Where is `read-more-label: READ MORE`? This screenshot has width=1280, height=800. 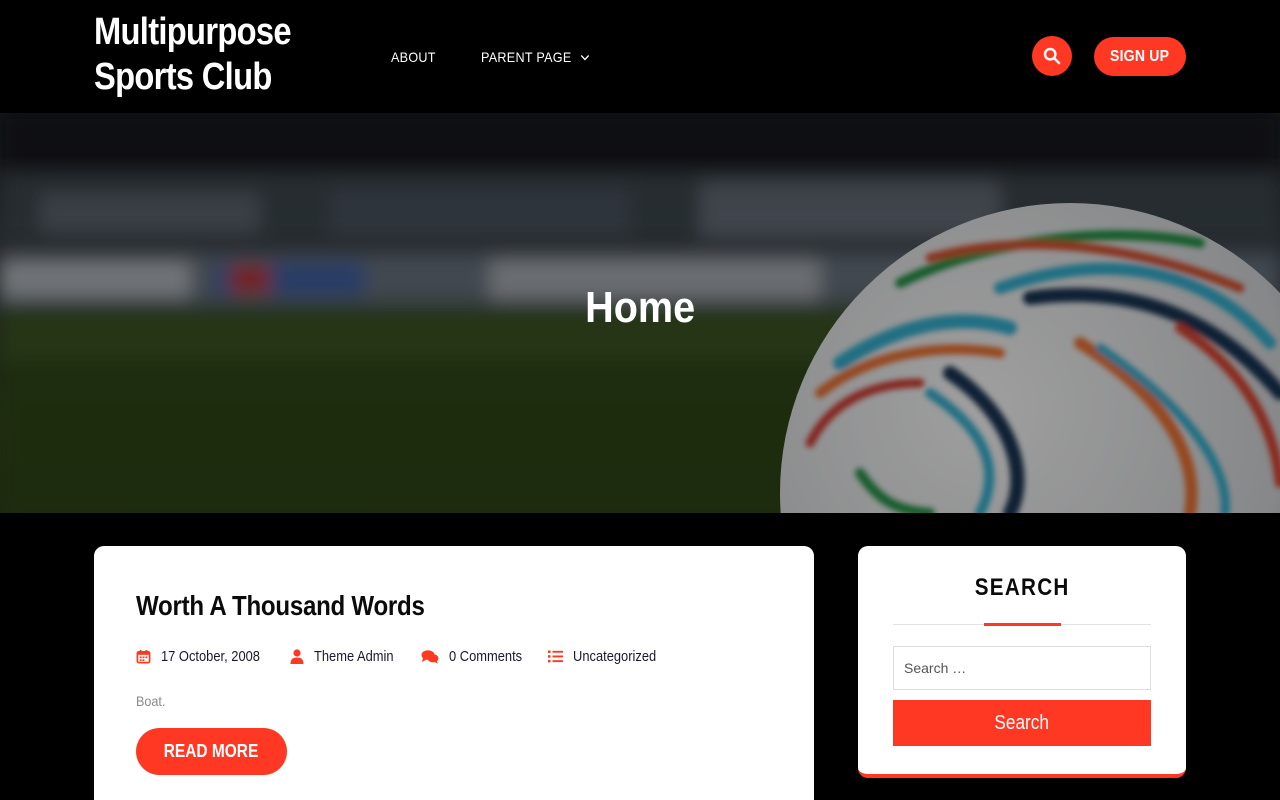 read-more-label: READ MORE is located at coordinates (211, 751).